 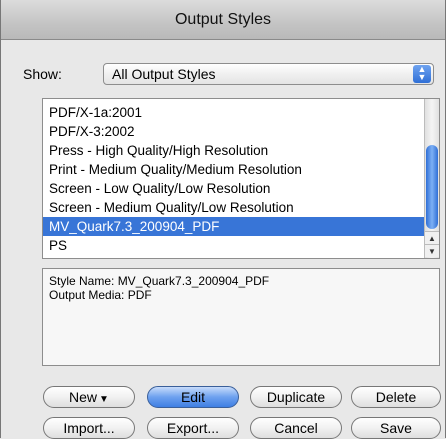 I want to click on duplicate-button-label: Duplicate, so click(x=296, y=397).